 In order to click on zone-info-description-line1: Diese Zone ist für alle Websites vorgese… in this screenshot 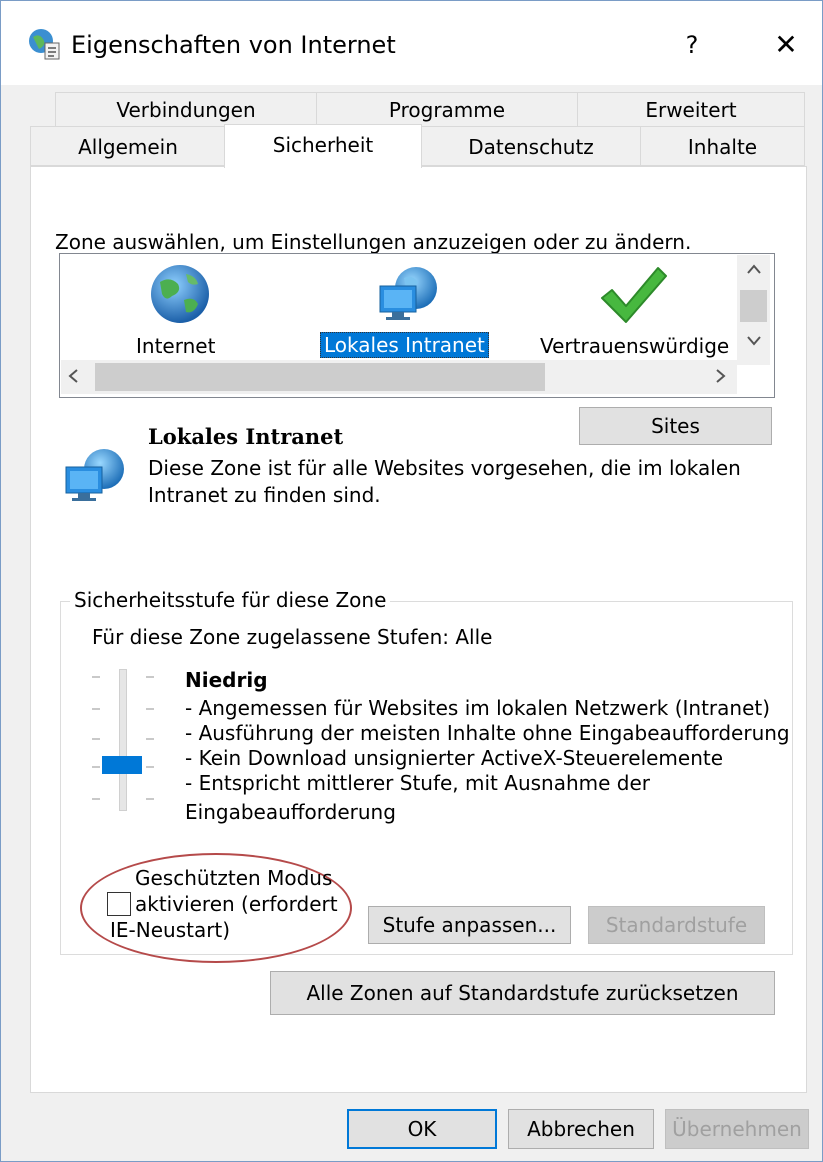, I will do `click(444, 468)`.